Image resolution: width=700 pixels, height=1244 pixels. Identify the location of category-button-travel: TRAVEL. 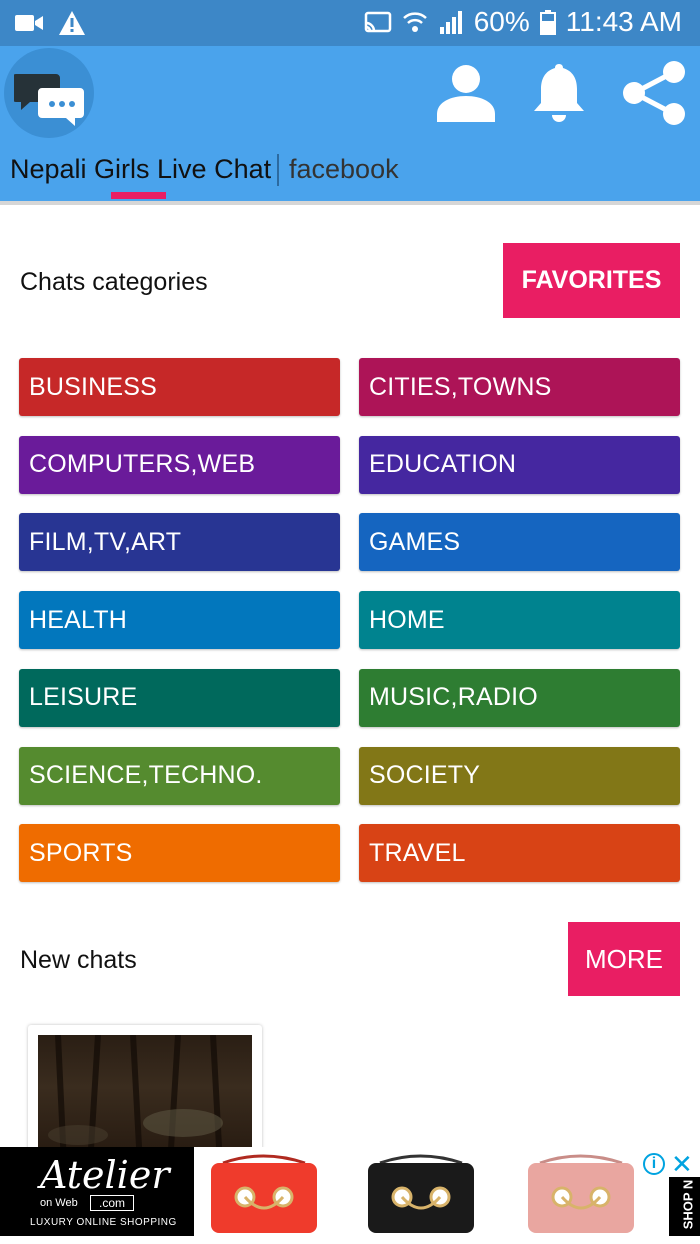
(519, 853).